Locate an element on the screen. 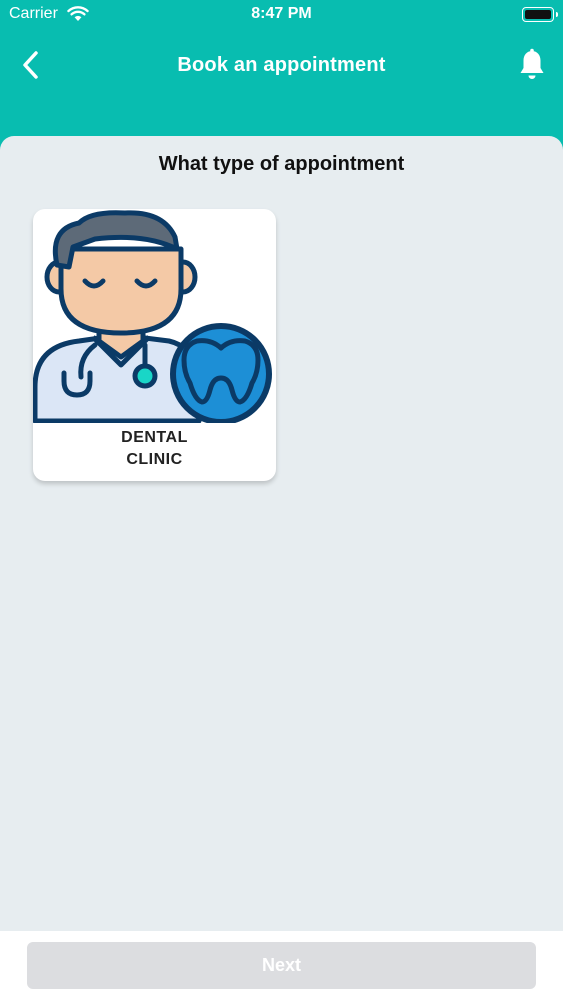 Image resolution: width=563 pixels, height=1000 pixels. bell-icon is located at coordinates (532, 63).